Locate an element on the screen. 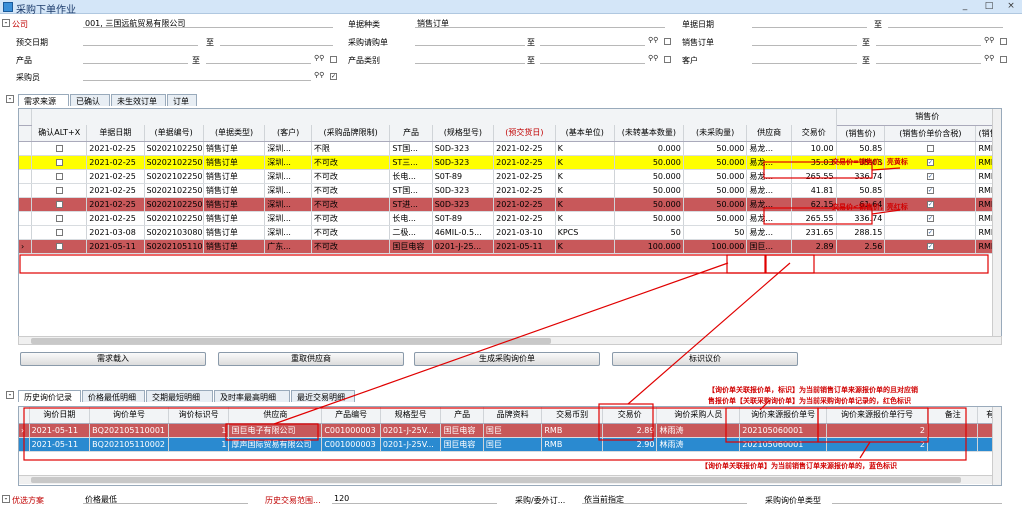  top-annotation-line1: 【询价单关联报价单，标识】为当前销售订单来源报价单的且对应销 is located at coordinates (813, 390).